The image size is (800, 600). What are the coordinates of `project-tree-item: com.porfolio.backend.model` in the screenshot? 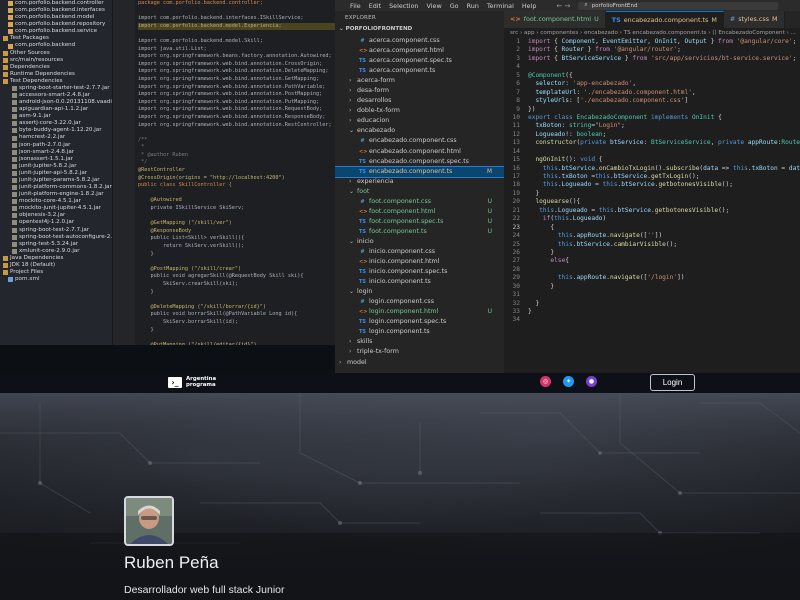 It's located at (56, 17).